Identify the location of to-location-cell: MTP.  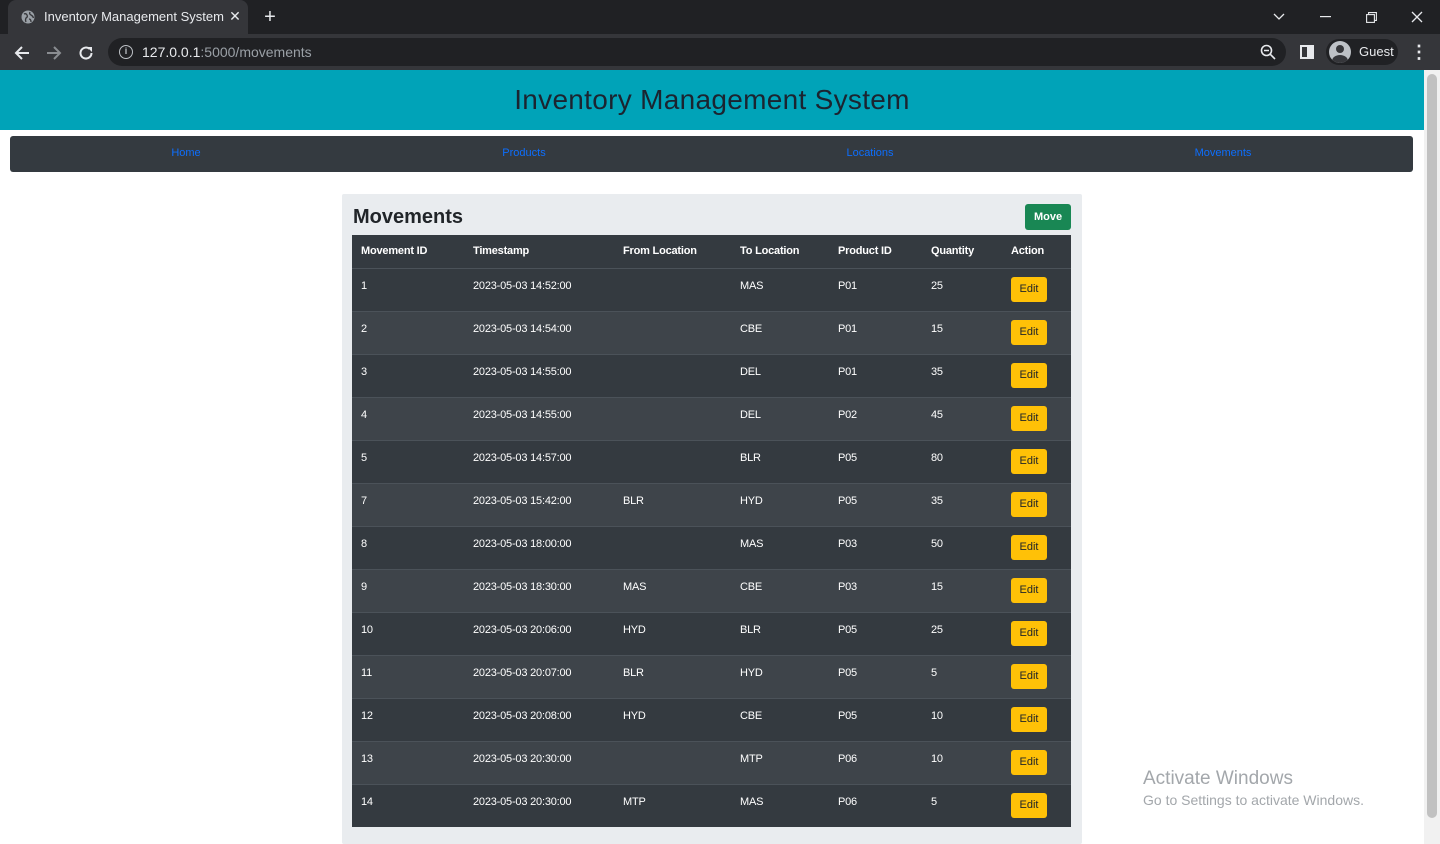
(780, 762).